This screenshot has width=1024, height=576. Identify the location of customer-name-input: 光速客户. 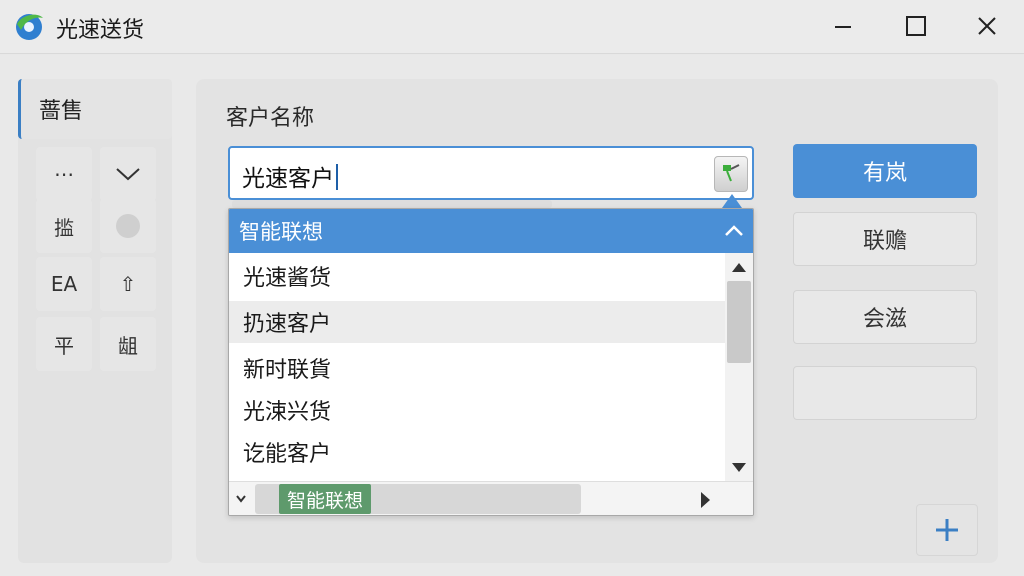
(491, 173).